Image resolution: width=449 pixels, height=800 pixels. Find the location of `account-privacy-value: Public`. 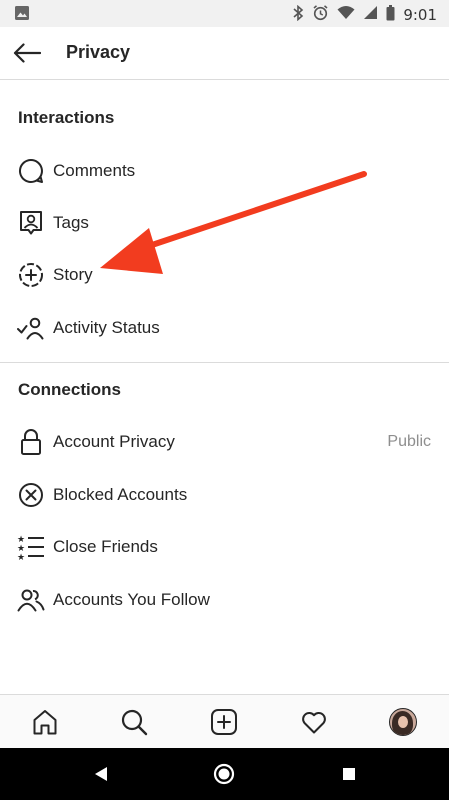

account-privacy-value: Public is located at coordinates (409, 441).